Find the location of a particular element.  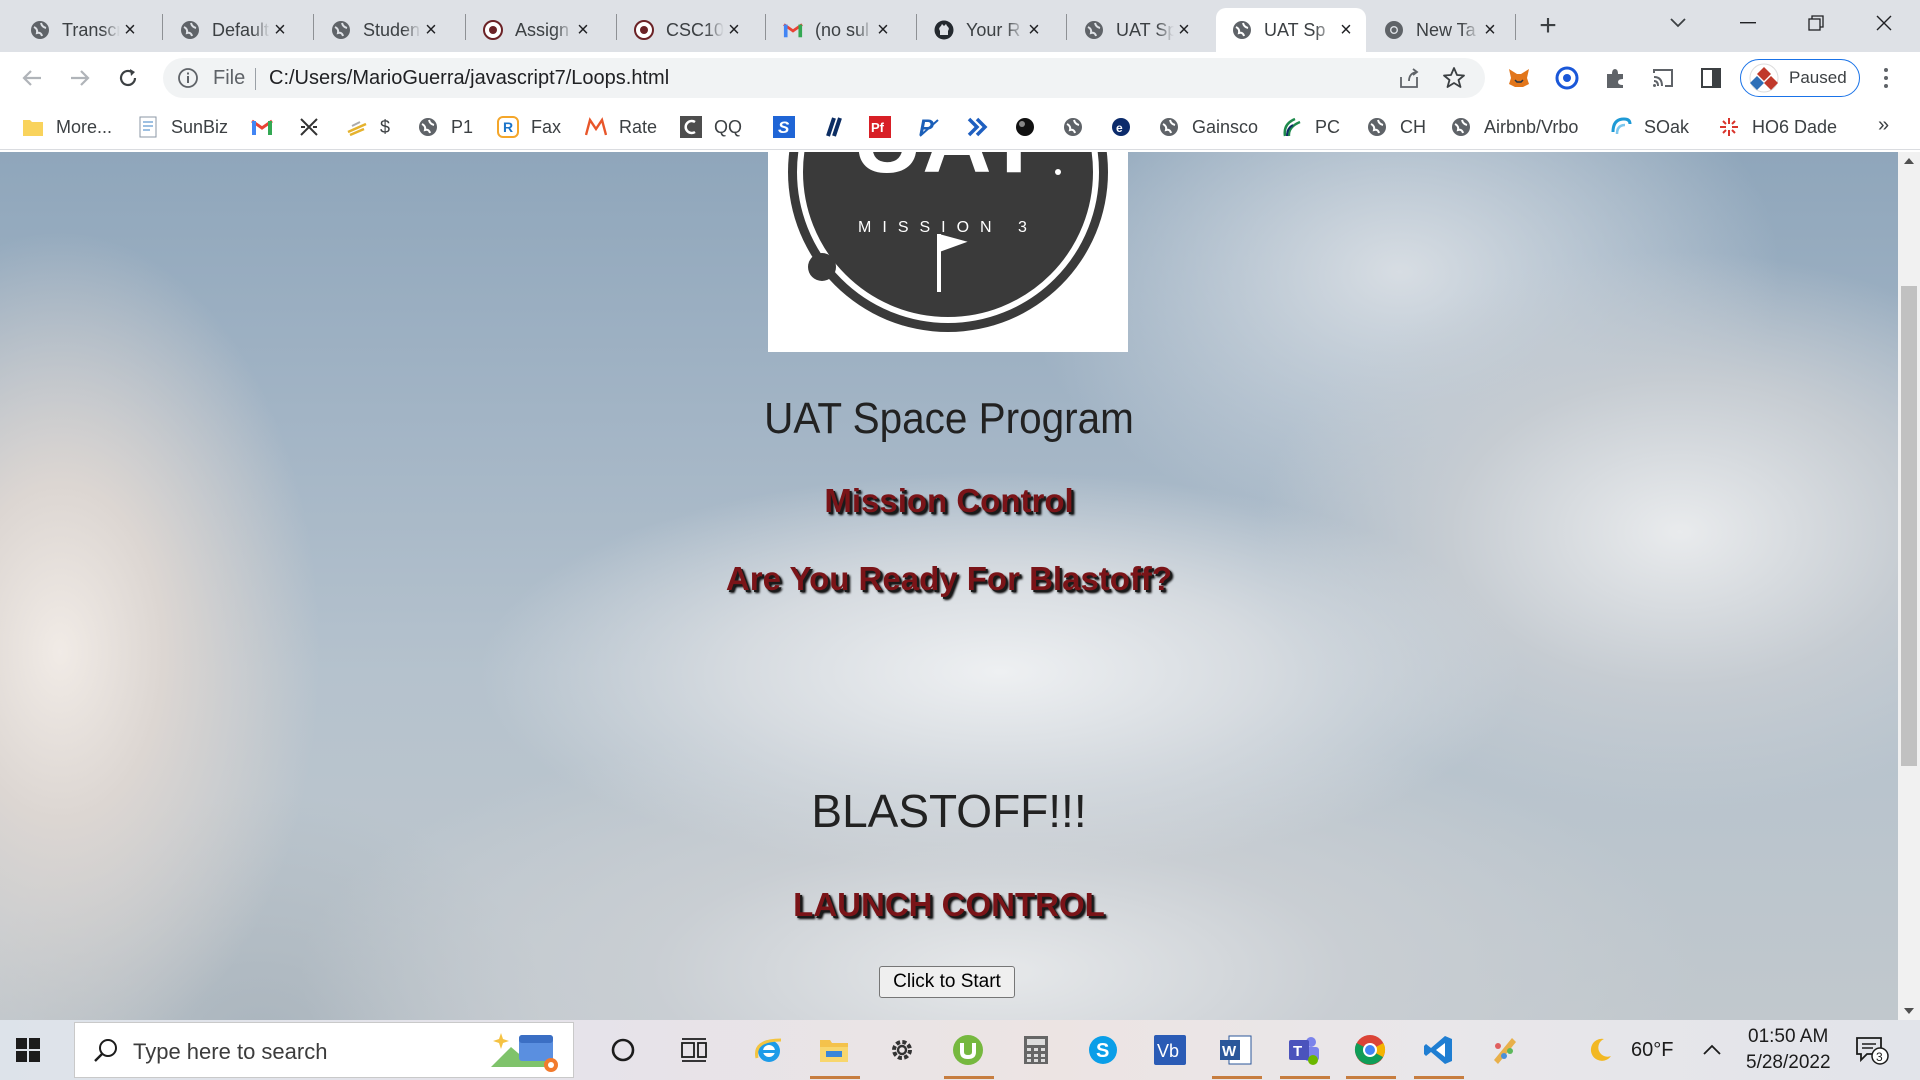

menu-button is located at coordinates (1886, 78).